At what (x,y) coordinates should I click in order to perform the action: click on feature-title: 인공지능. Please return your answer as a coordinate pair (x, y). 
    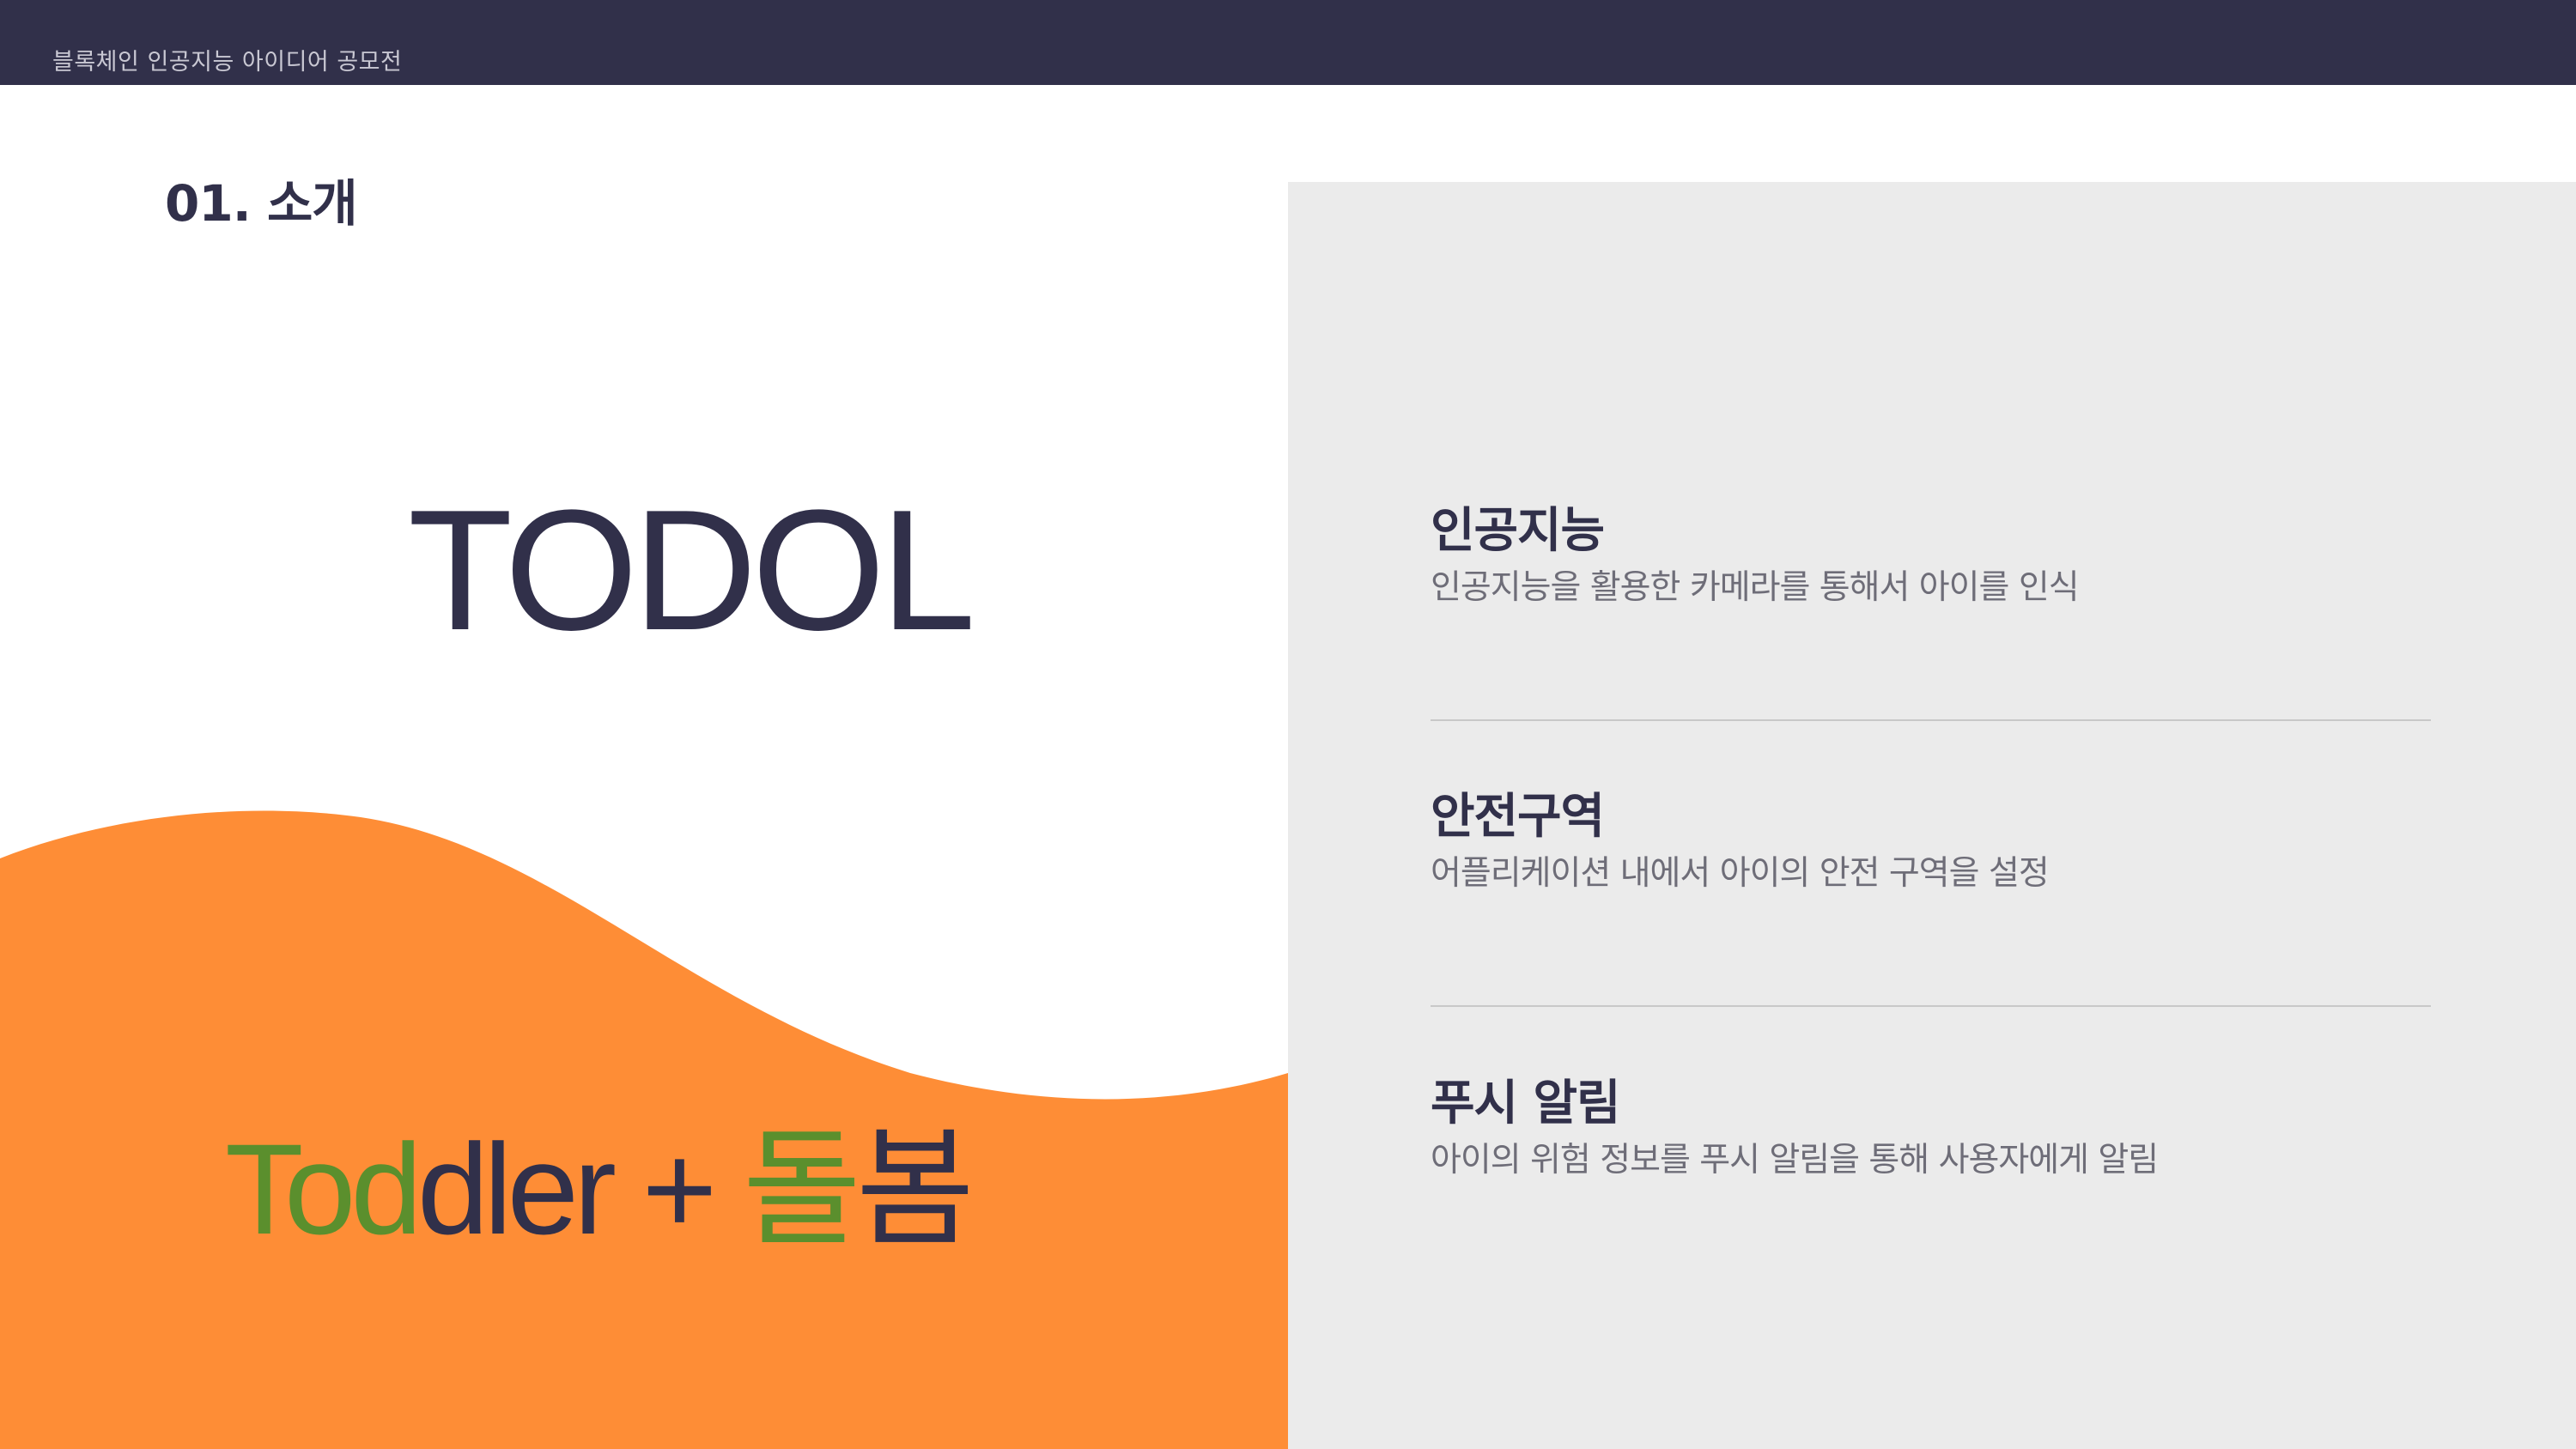
    Looking at the image, I should click on (1518, 531).